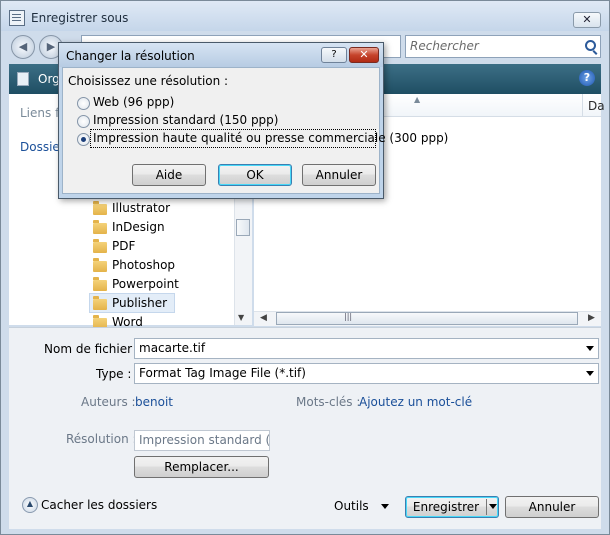 The height and width of the screenshot is (535, 610). I want to click on radio-standard, so click(83, 121).